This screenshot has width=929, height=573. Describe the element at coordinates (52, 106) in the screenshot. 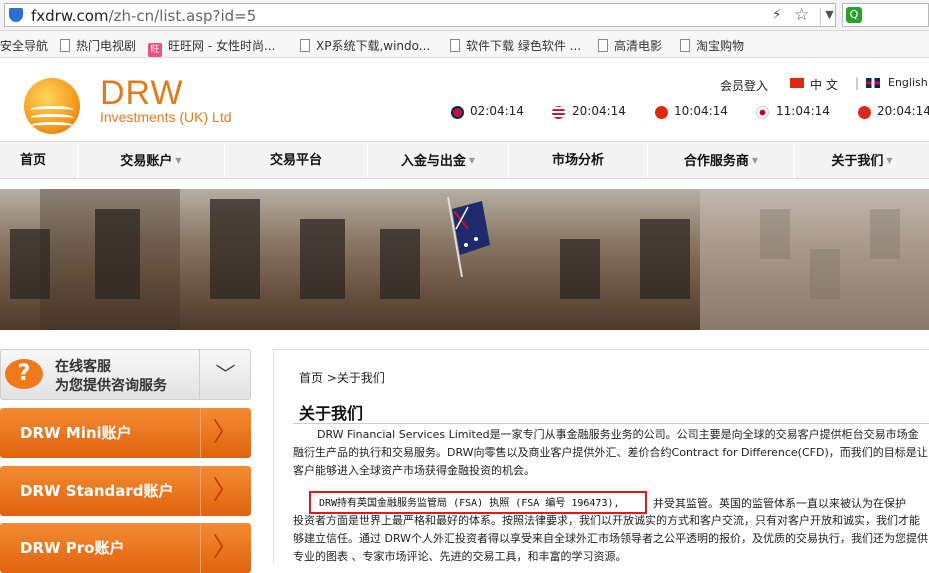

I see `logo-icon` at that location.